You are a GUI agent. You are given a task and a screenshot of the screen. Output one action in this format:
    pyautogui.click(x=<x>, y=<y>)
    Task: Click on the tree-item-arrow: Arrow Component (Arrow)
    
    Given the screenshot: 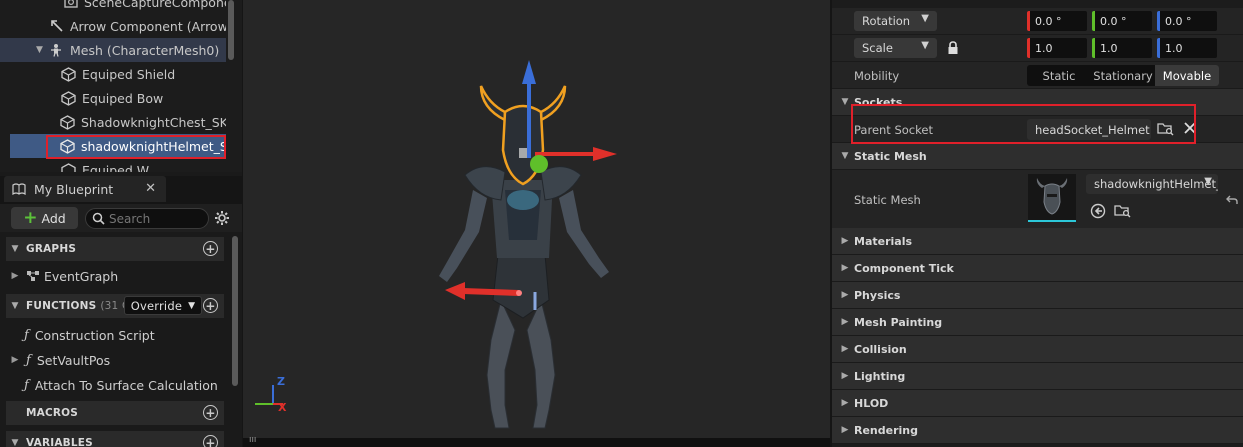 What is the action you would take?
    pyautogui.click(x=113, y=26)
    